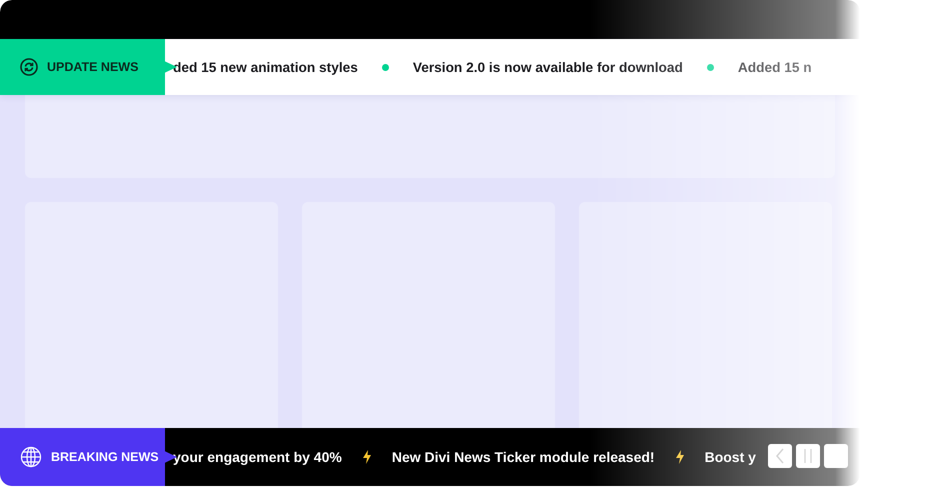 The width and height of the screenshot is (943, 489). Describe the element at coordinates (31, 457) in the screenshot. I see `globe-icon` at that location.